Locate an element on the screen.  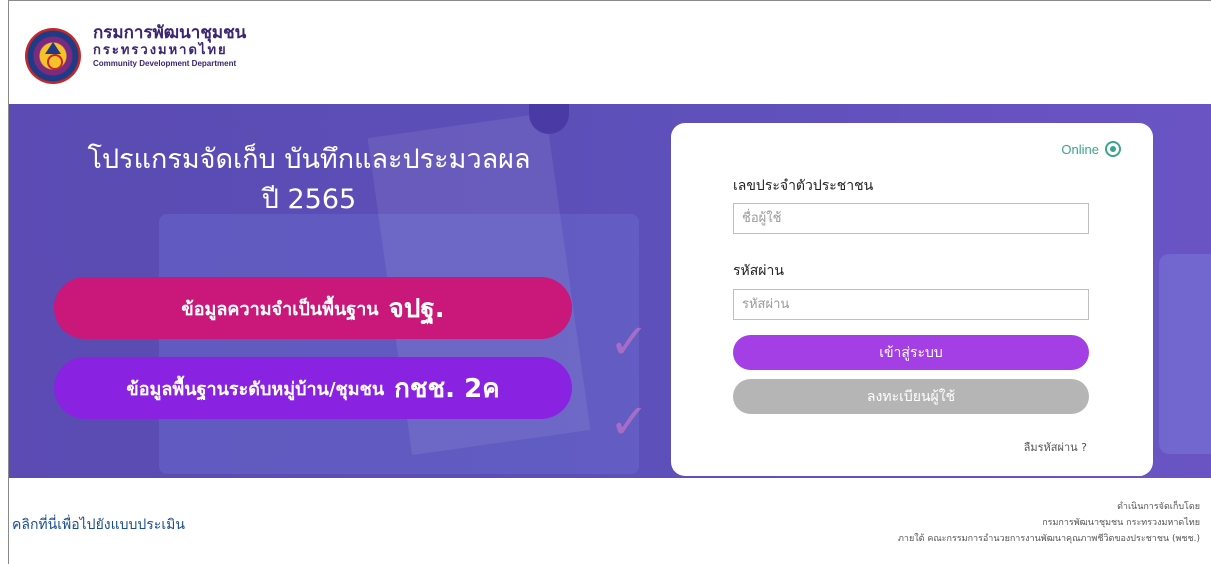
jpt-button-emphasis: จปฐ. is located at coordinates (416, 308).